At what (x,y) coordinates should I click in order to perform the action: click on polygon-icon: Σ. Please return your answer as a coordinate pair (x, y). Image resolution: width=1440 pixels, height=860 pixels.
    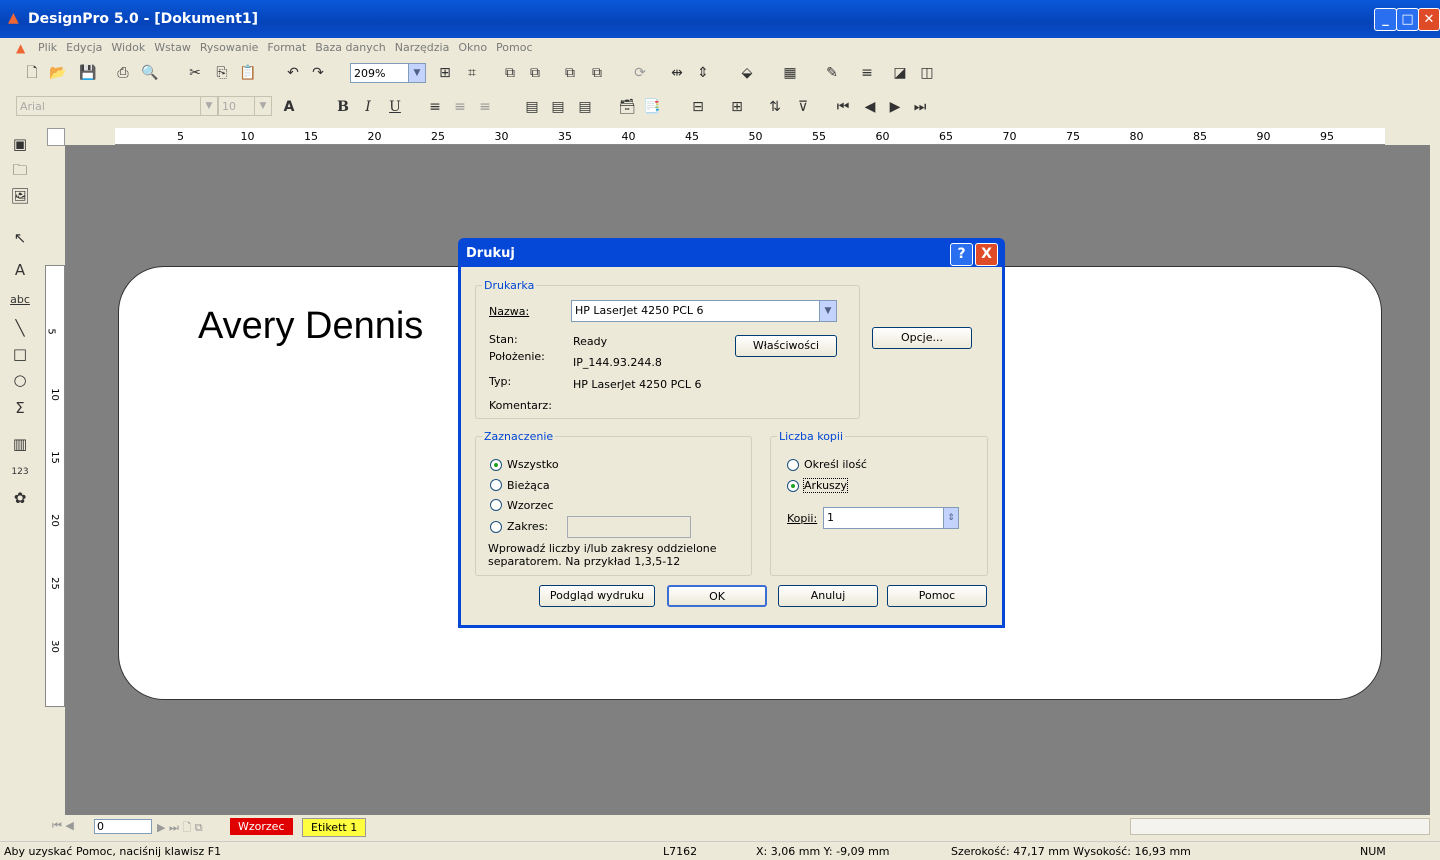
    Looking at the image, I should click on (20, 408).